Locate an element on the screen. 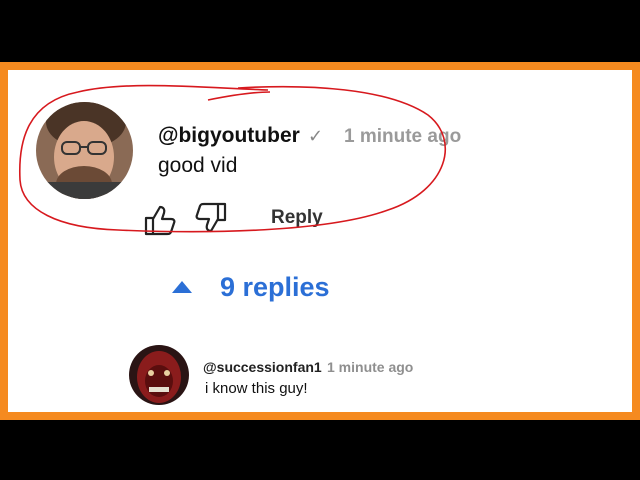  reply-text: i know this guy! is located at coordinates (256, 388).